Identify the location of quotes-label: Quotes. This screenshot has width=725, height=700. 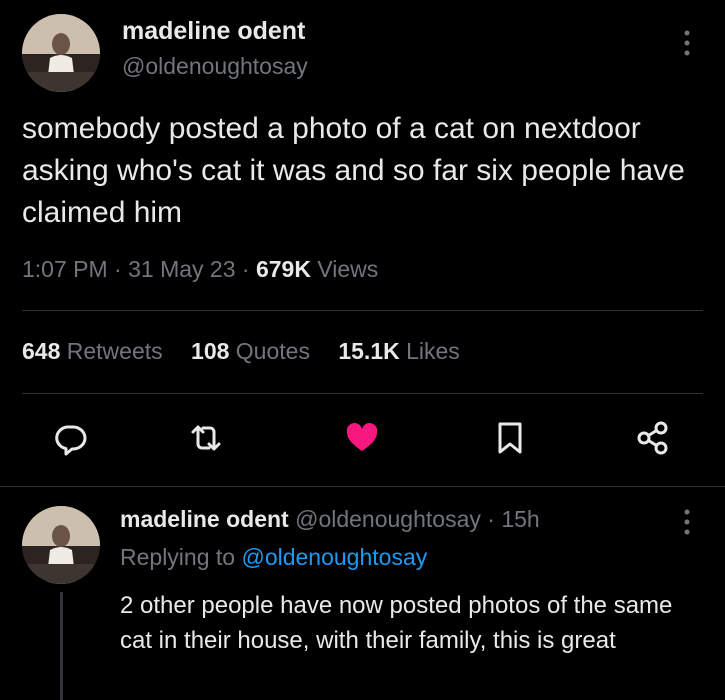
(272, 351).